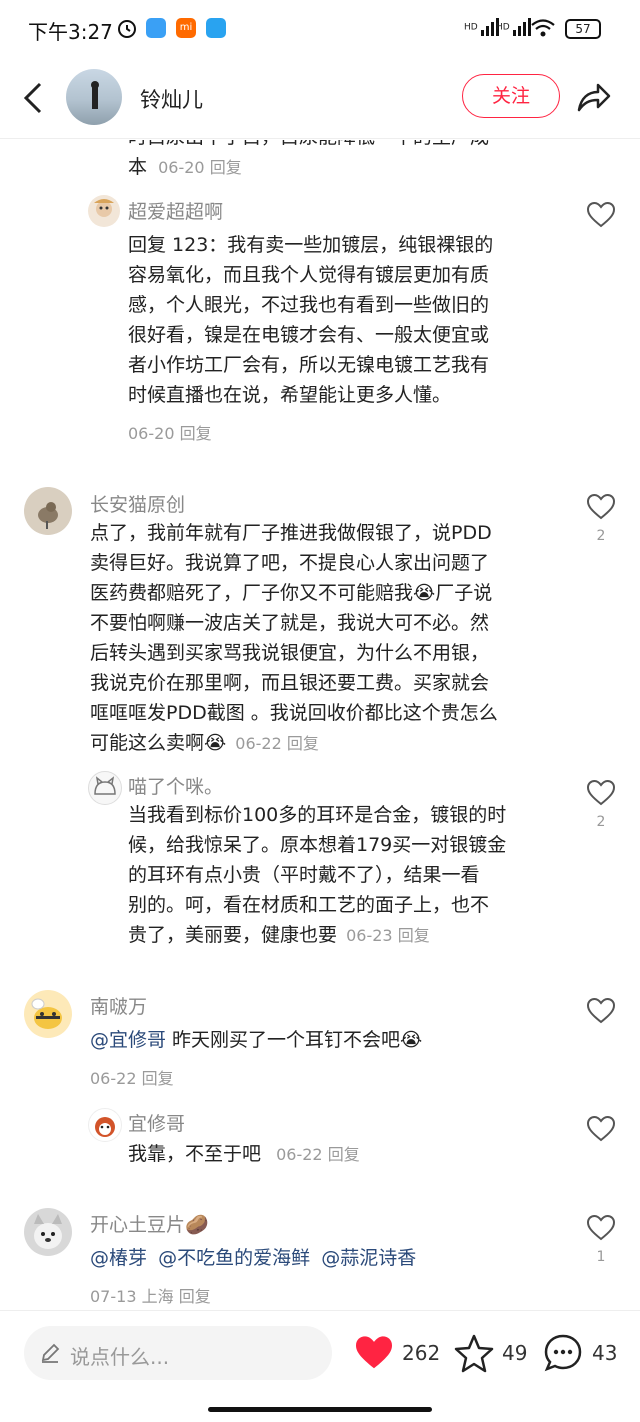 Image resolution: width=640 pixels, height=1422 pixels. Describe the element at coordinates (138, 167) in the screenshot. I see `partial-comment-text-end: 本` at that location.